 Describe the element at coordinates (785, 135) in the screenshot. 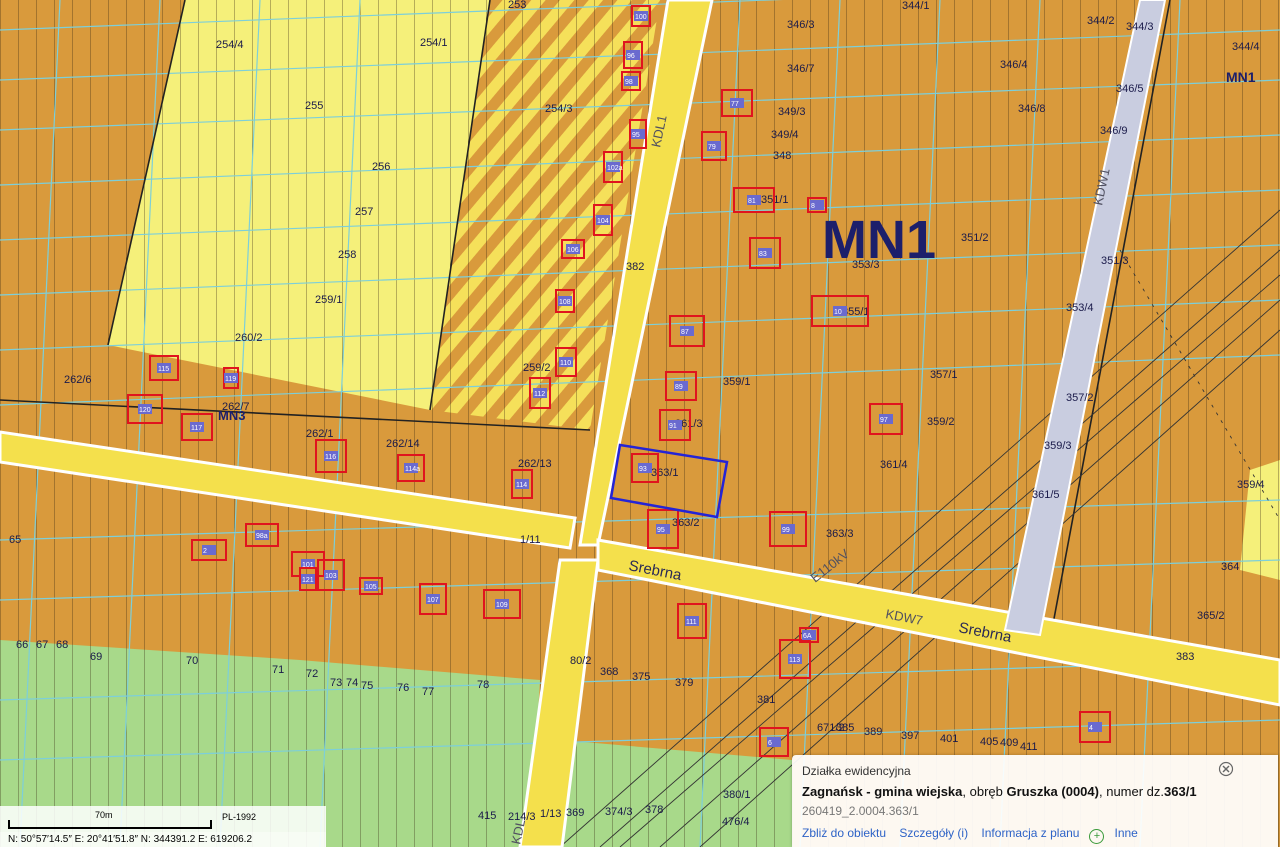

I see `parcel-label: 349/4` at that location.